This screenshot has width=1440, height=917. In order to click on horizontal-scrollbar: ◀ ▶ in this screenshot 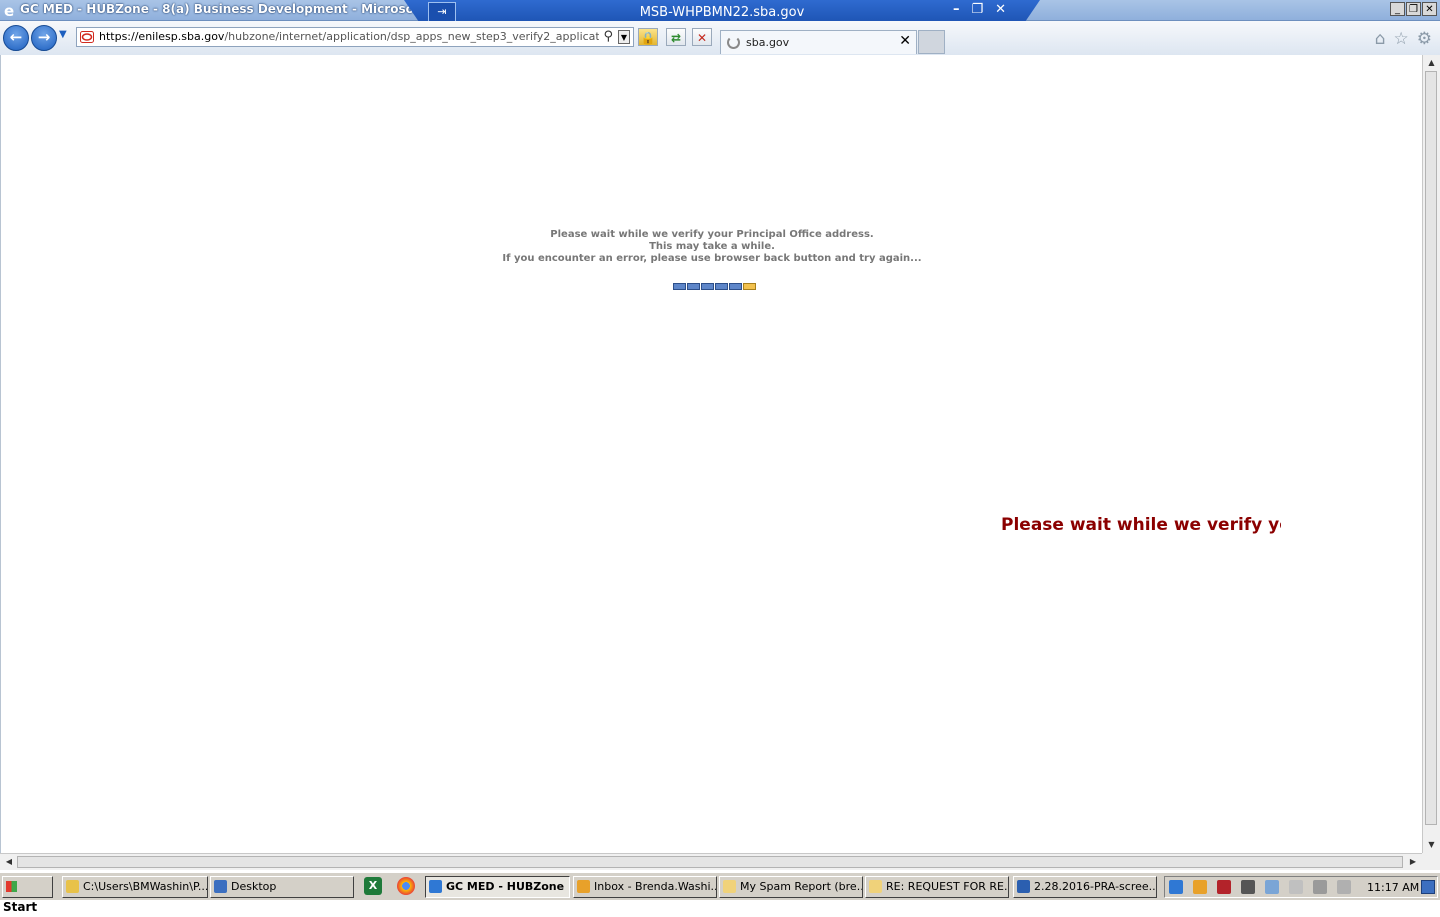, I will do `click(711, 861)`.